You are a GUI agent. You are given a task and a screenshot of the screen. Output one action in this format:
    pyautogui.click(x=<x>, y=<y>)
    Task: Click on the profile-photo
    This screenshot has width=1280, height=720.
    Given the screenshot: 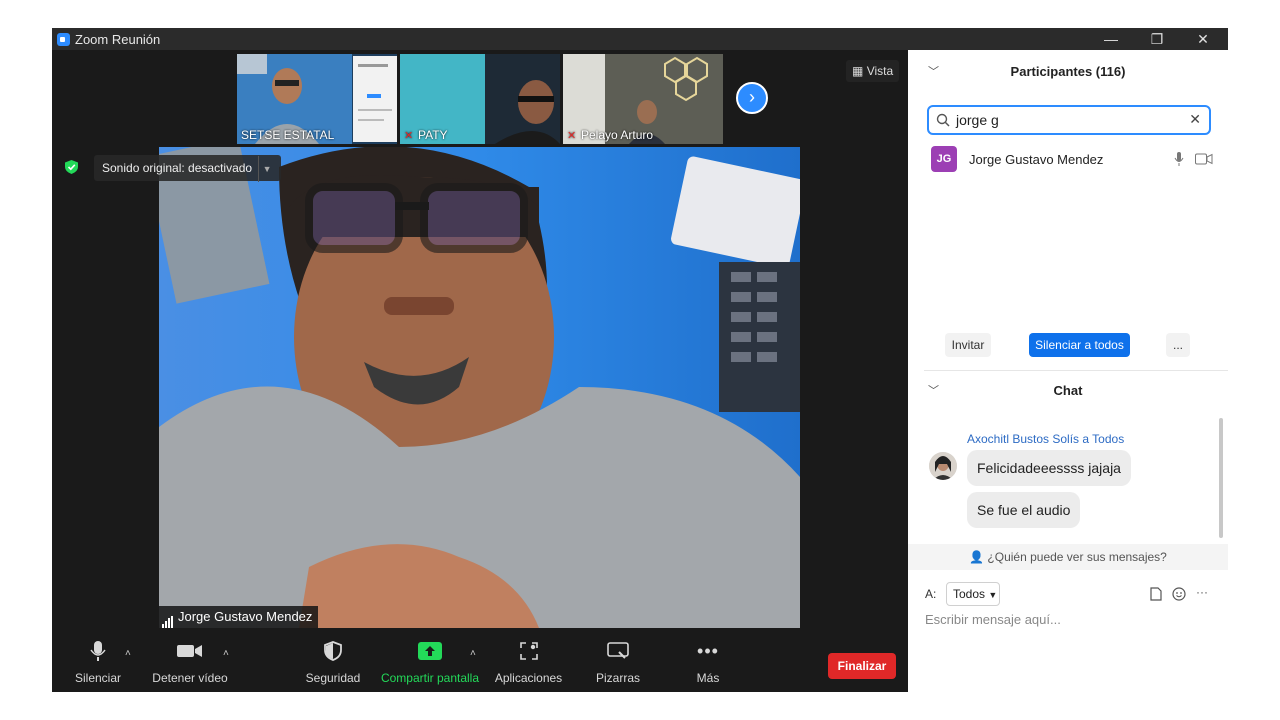 What is the action you would take?
    pyautogui.click(x=943, y=466)
    